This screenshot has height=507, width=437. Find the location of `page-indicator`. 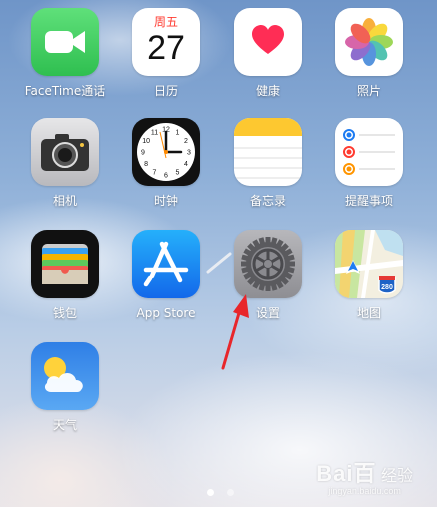

page-indicator is located at coordinates (220, 490).